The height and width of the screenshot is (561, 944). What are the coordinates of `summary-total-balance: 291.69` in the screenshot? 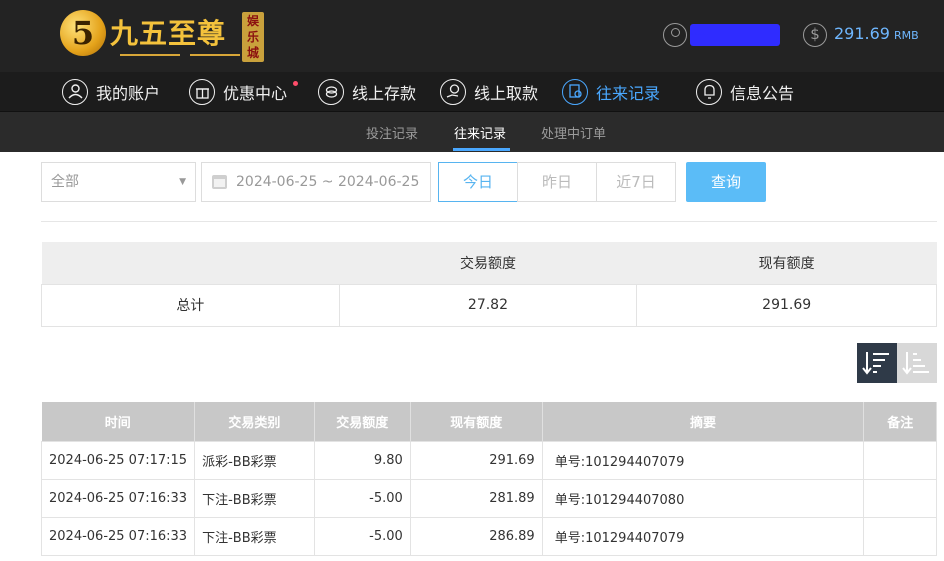 It's located at (786, 305).